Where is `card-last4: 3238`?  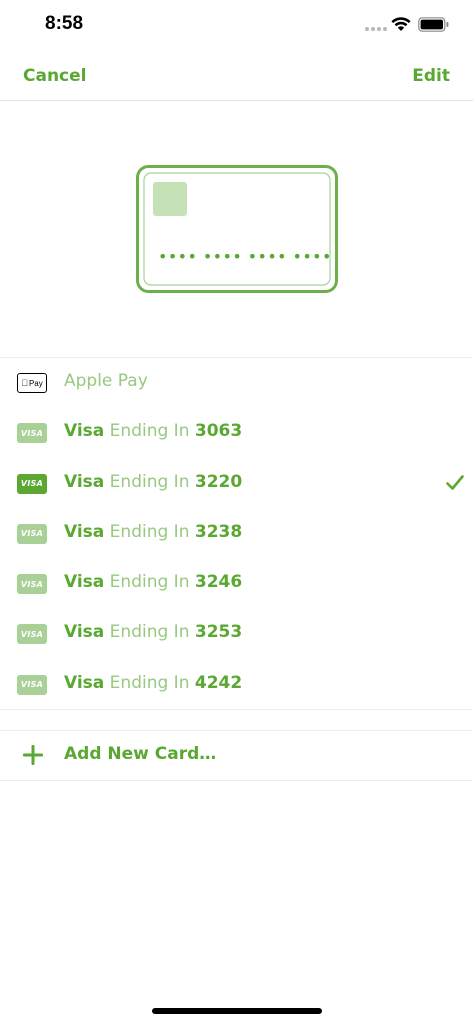
card-last4: 3238 is located at coordinates (218, 531).